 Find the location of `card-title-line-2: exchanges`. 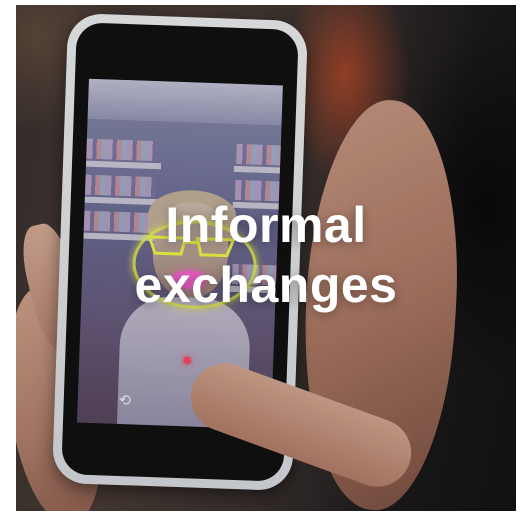

card-title-line-2: exchanges is located at coordinates (266, 285).